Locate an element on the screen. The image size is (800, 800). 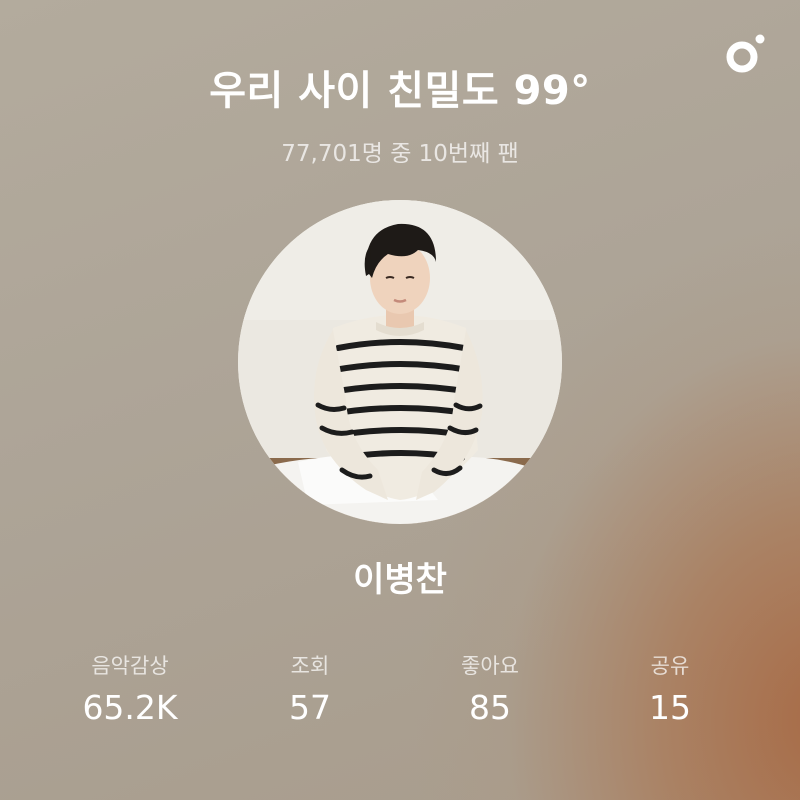
stats-row: 음악감상 65.2K 조회 57 좋아요 85 공유 15 is located at coordinates (400, 700).